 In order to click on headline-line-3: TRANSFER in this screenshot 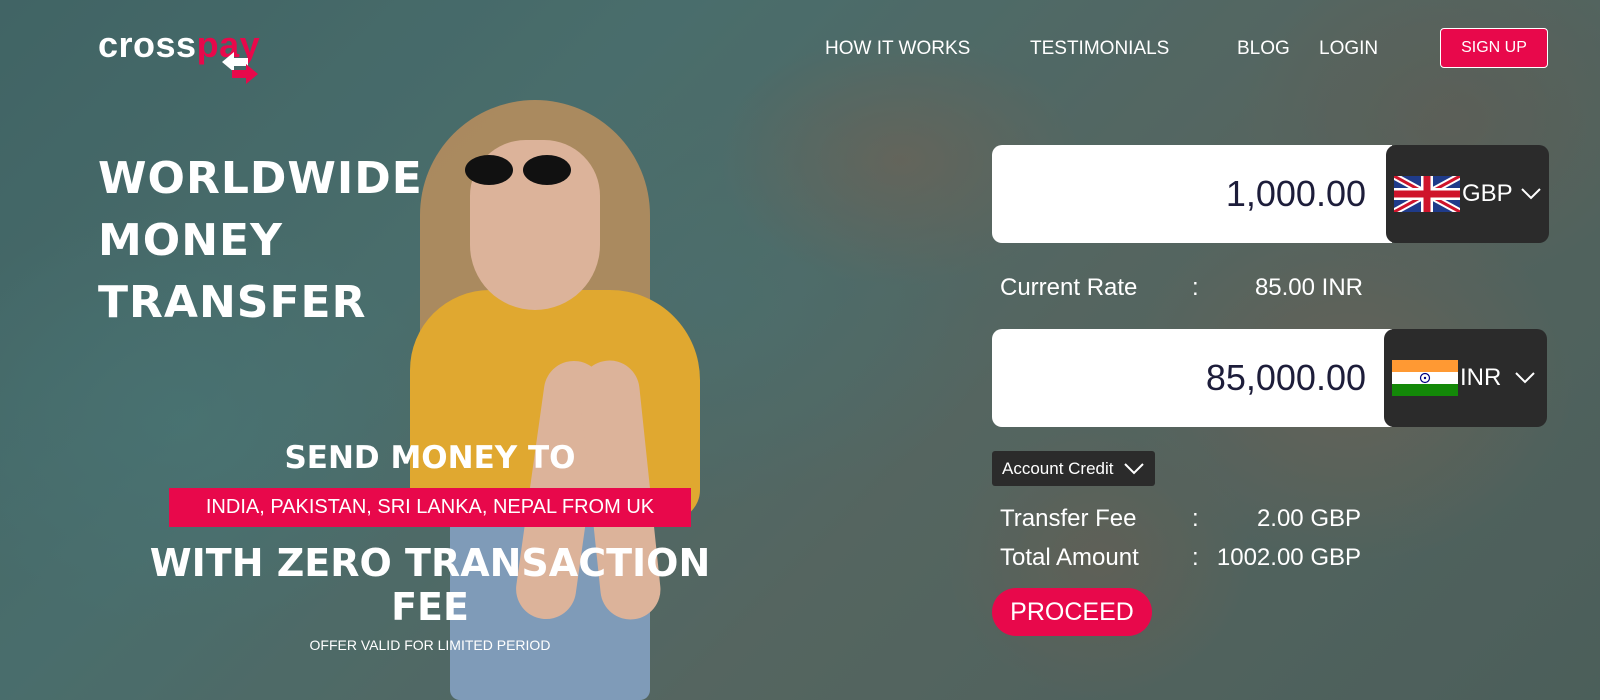, I will do `click(232, 302)`.